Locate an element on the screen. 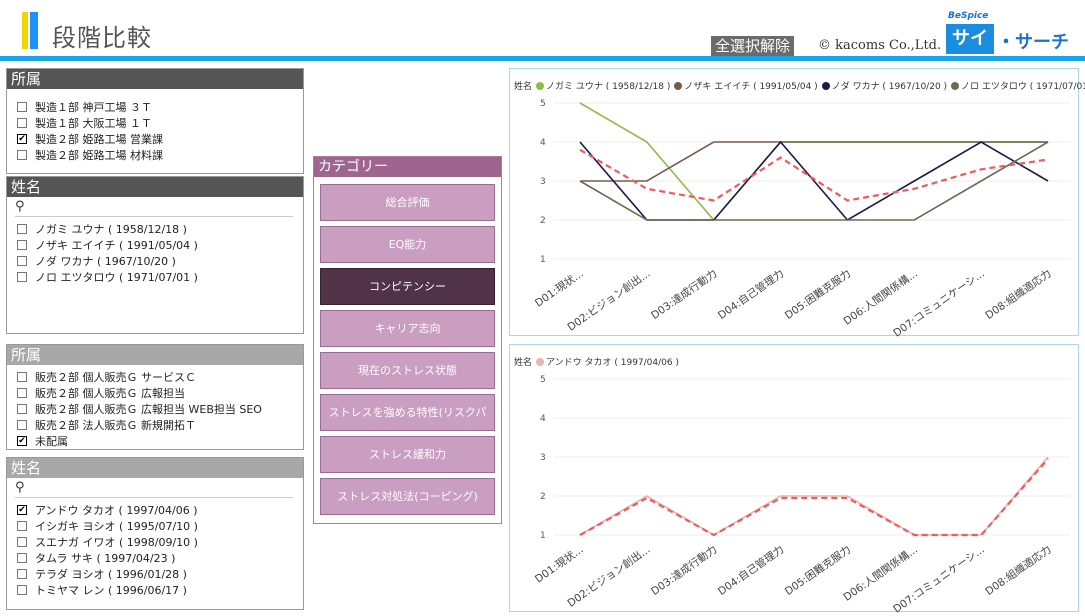  filter-item-label: 製造２部 姫路工場 営業課 is located at coordinates (99, 139).